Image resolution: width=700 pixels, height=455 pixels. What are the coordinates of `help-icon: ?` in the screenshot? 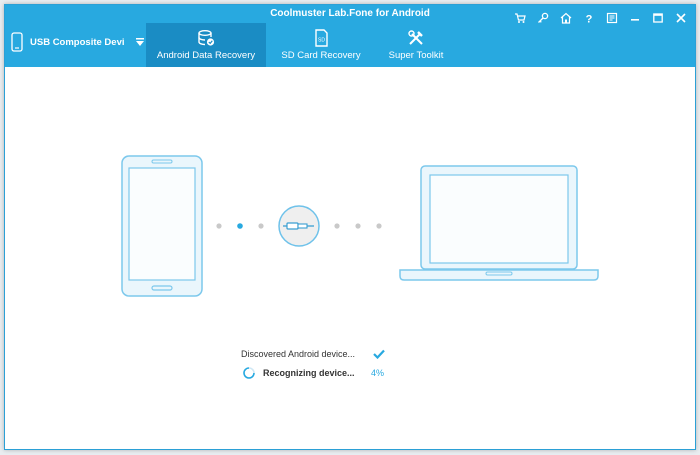 It's located at (588, 18).